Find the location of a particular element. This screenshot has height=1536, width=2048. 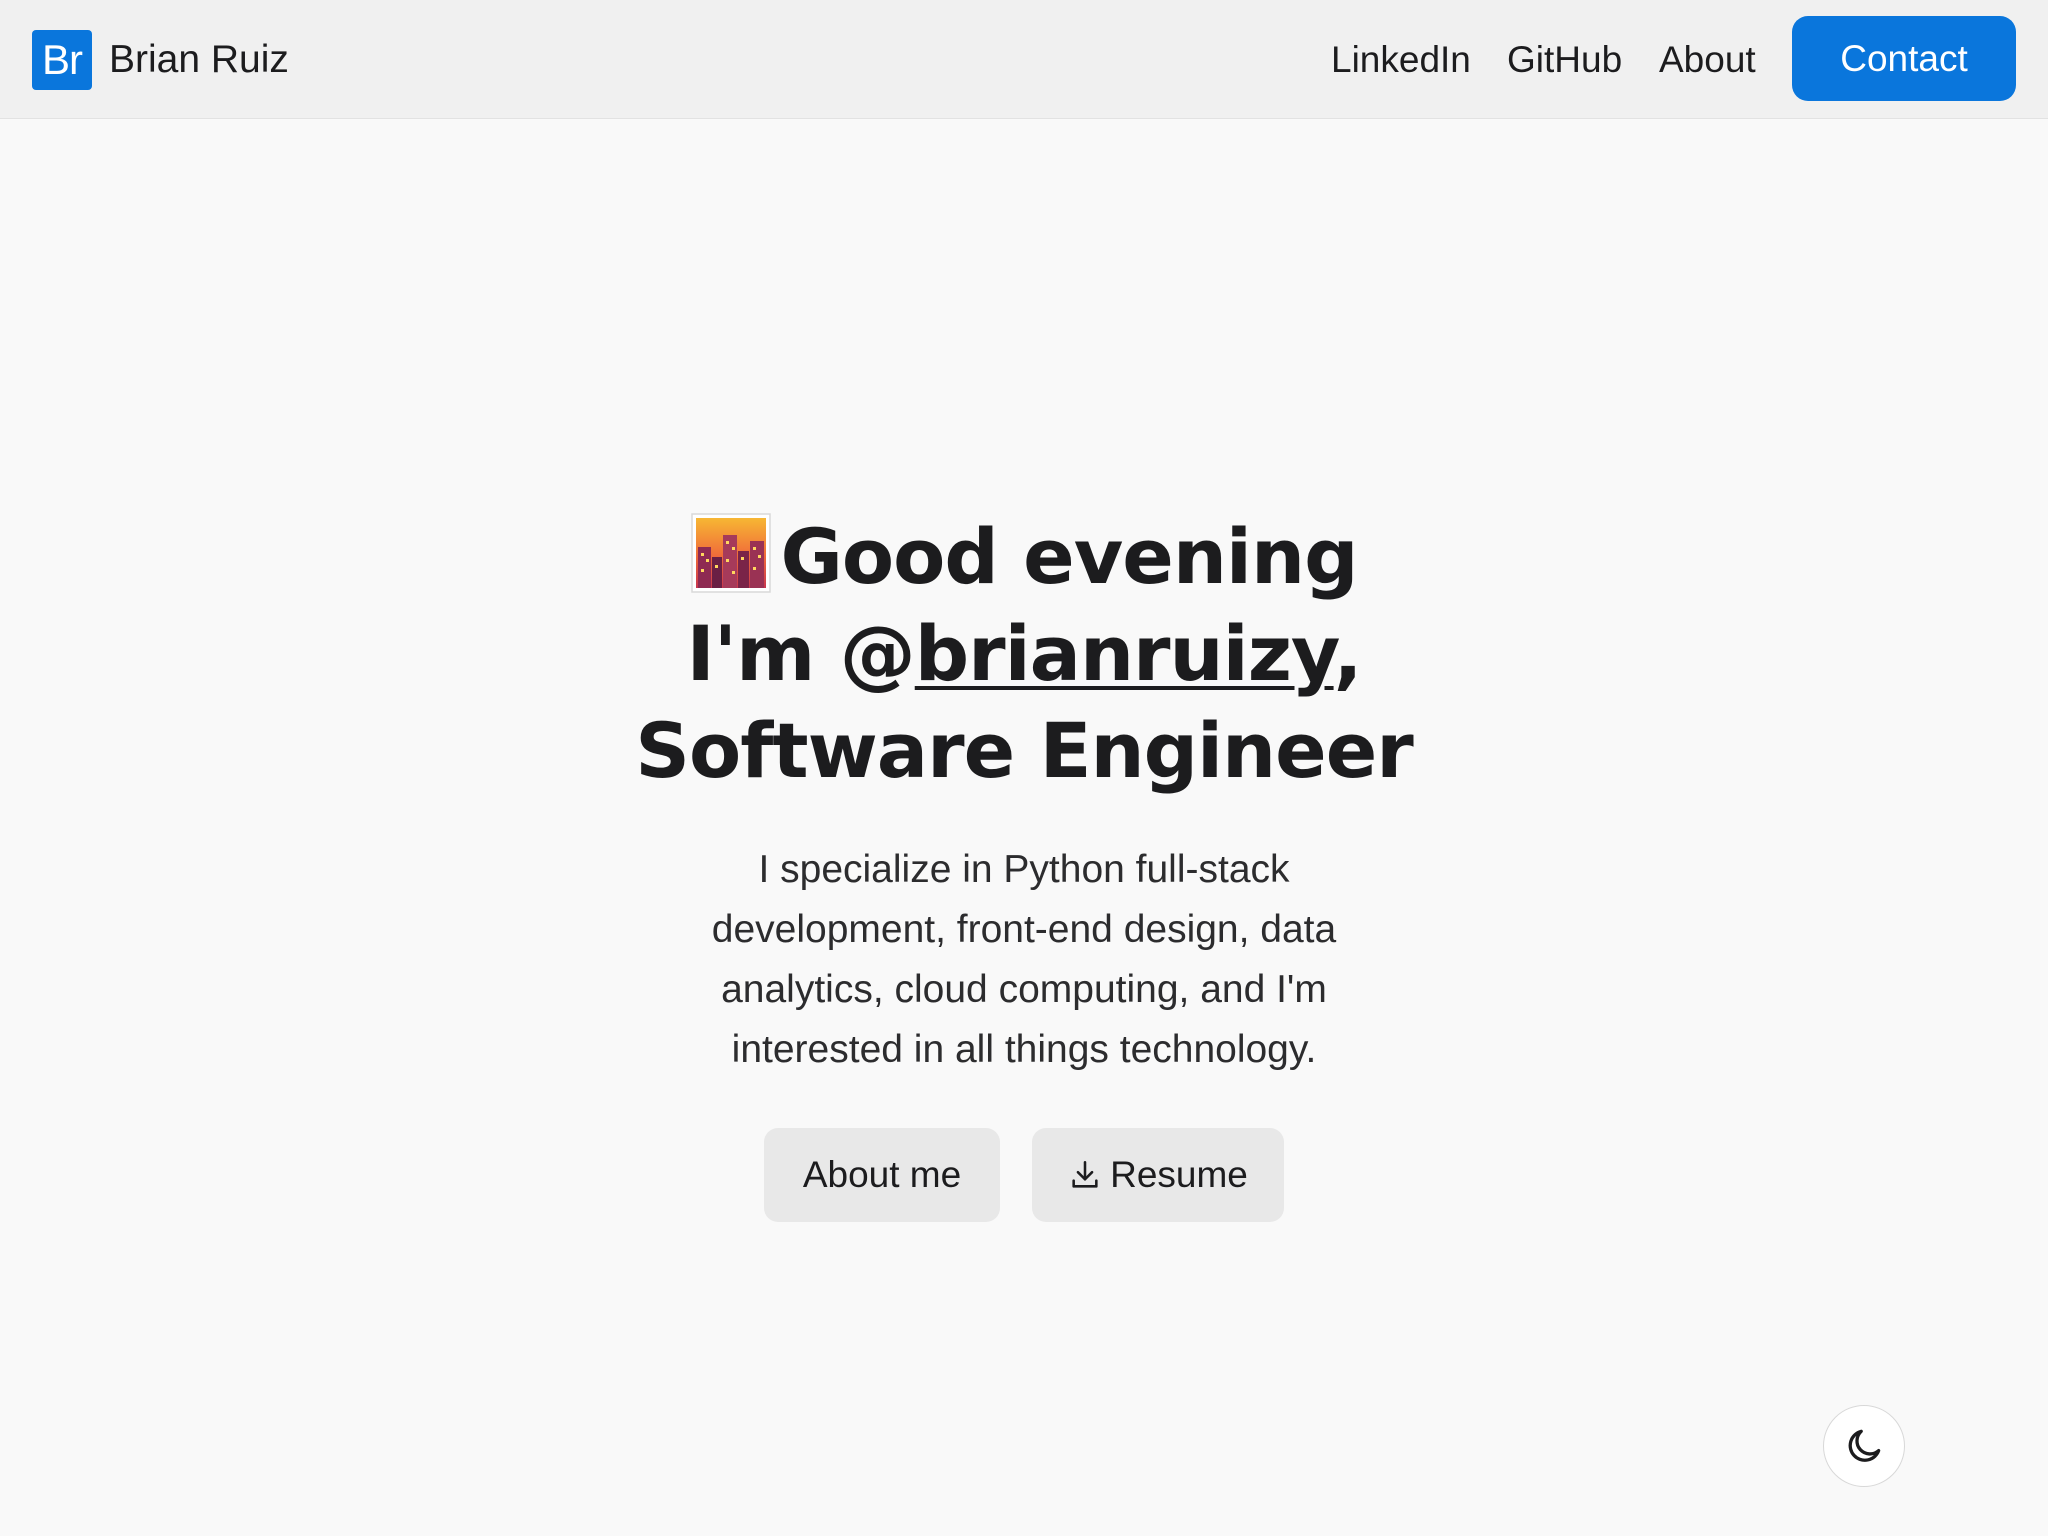

resume-label: Resume is located at coordinates (1179, 1174).